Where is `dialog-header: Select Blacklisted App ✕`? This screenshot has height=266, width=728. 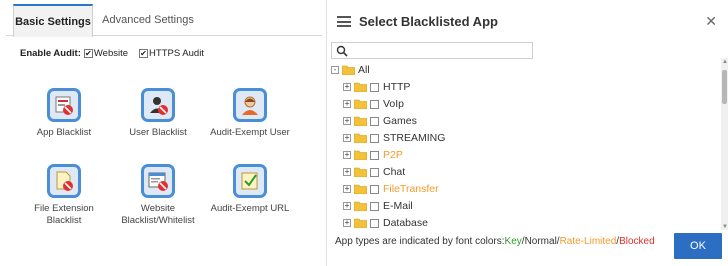 dialog-header: Select Blacklisted App ✕ is located at coordinates (527, 20).